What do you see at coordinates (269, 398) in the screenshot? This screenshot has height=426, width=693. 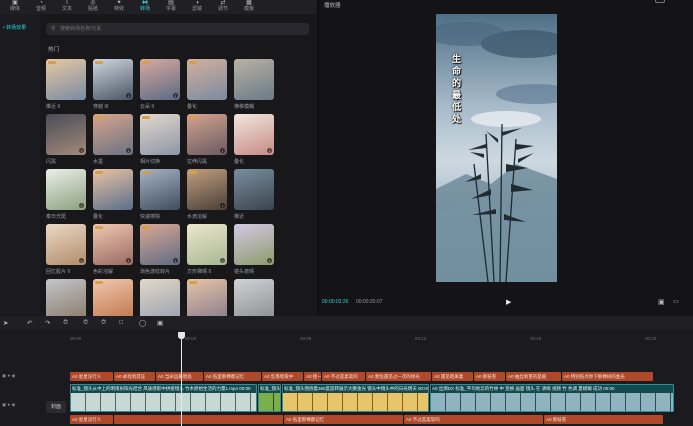 I see `video-clip: 标准_镜头围绕着360度` at bounding box center [269, 398].